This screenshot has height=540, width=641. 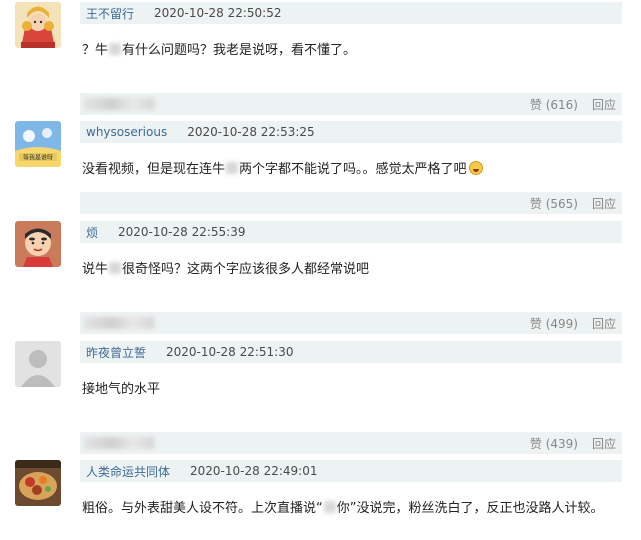 What do you see at coordinates (128, 471) in the screenshot?
I see `username-link: 人类命运共同体` at bounding box center [128, 471].